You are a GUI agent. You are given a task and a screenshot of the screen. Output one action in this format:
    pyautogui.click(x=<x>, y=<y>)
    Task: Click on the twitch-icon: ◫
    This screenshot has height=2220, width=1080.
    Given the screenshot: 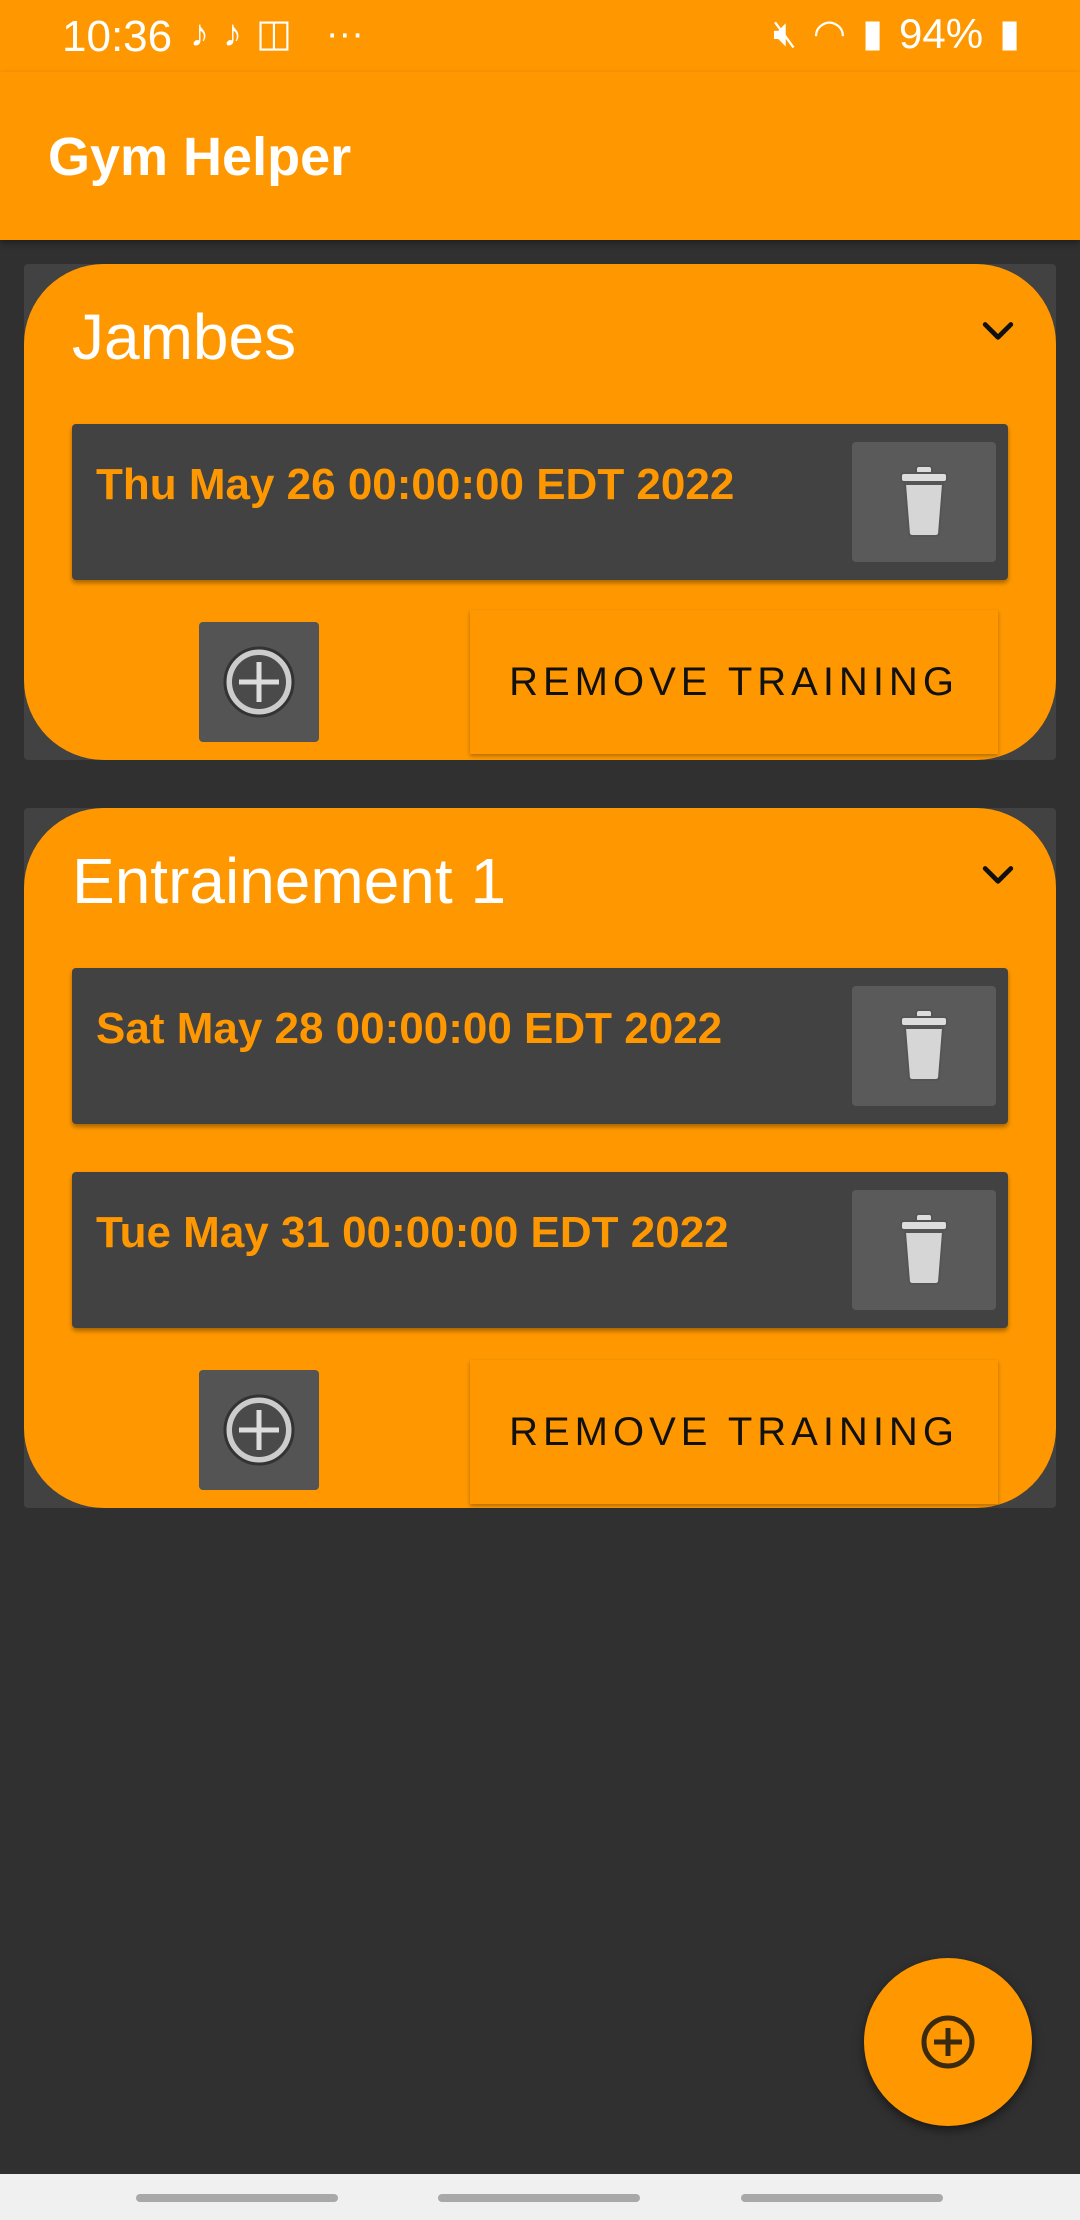 What is the action you would take?
    pyautogui.click(x=274, y=34)
    